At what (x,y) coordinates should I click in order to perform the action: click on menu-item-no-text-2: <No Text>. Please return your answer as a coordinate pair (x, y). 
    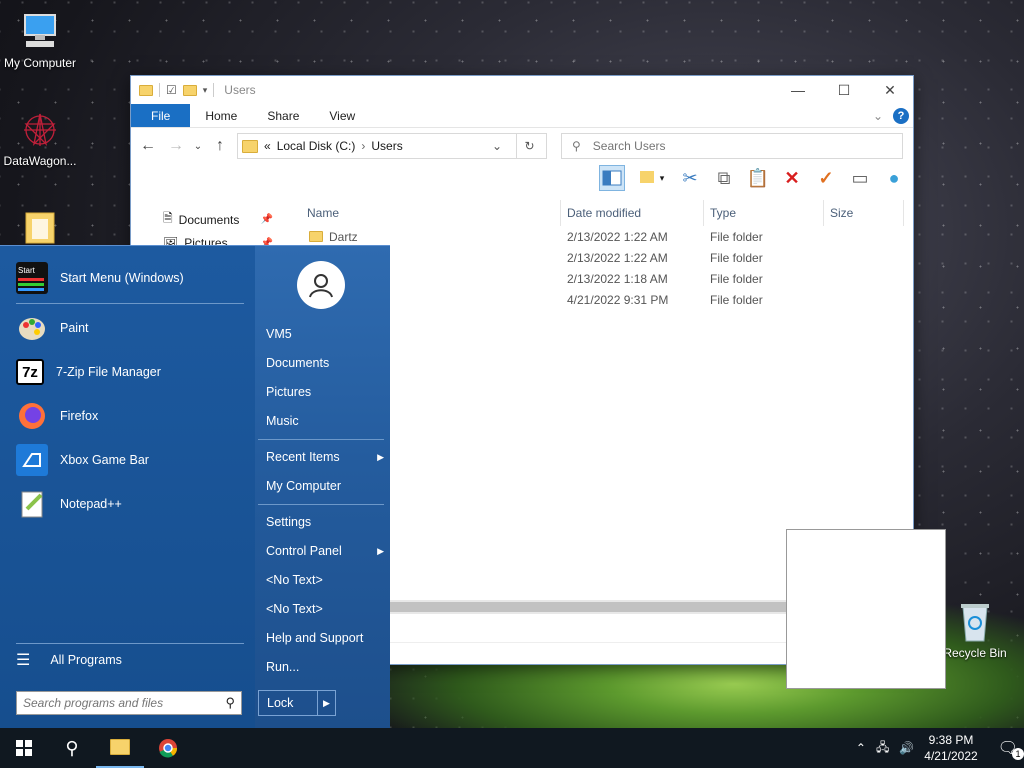
    Looking at the image, I should click on (325, 609).